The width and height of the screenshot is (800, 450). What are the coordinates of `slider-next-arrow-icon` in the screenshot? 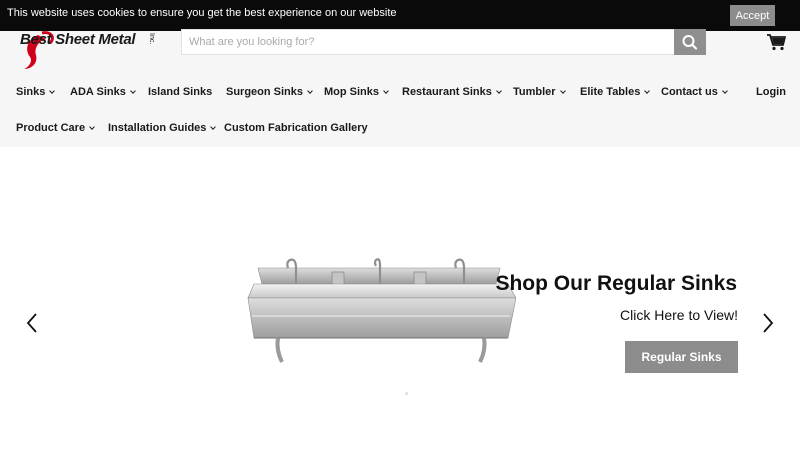 It's located at (768, 323).